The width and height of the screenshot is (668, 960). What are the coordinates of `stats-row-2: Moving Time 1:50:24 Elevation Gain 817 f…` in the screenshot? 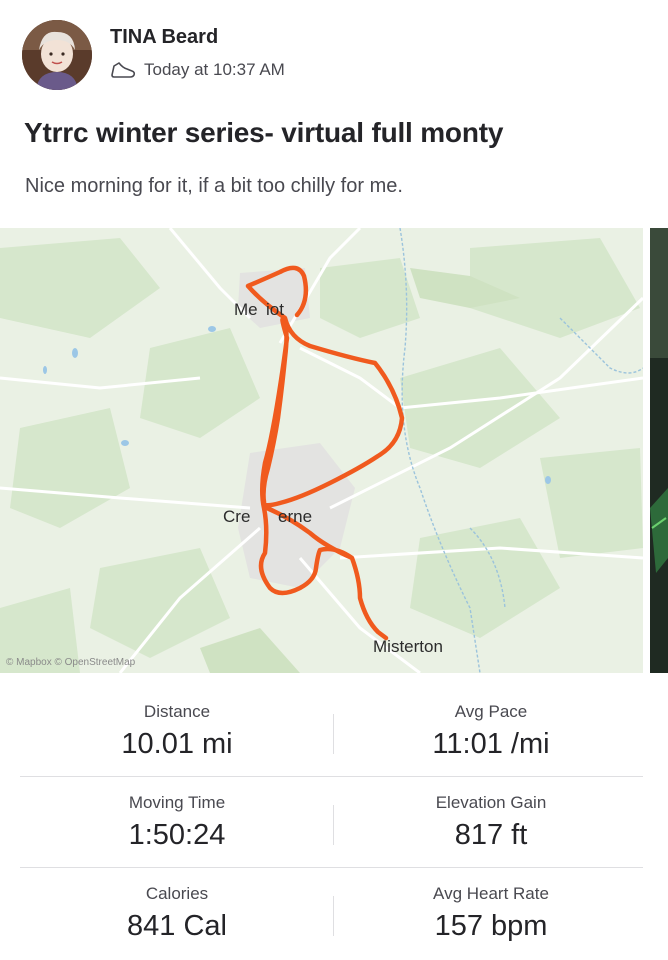 It's located at (321, 826).